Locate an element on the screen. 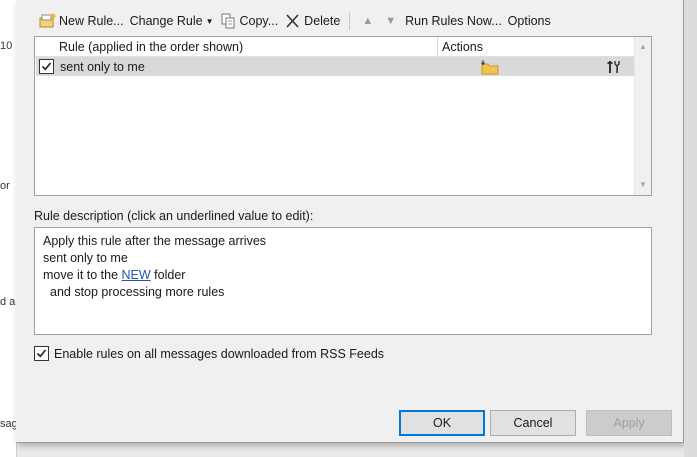  delete-rule-button: Delete is located at coordinates (312, 21).